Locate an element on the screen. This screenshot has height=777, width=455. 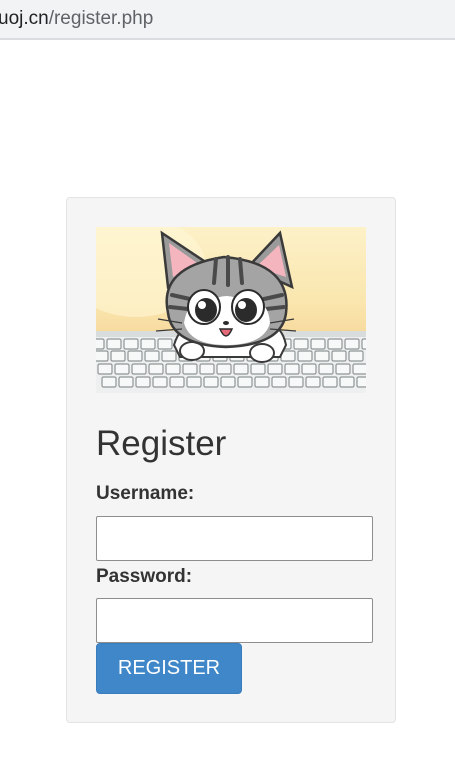
url-path: /register.php is located at coordinates (101, 18).